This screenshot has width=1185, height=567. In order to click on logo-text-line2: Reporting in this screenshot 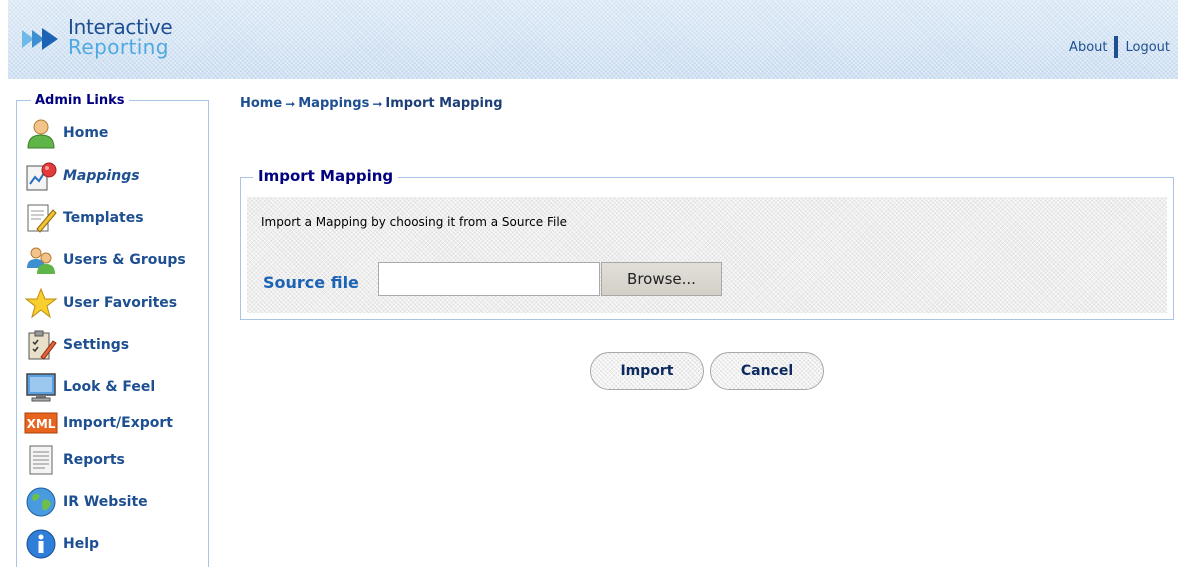, I will do `click(118, 47)`.